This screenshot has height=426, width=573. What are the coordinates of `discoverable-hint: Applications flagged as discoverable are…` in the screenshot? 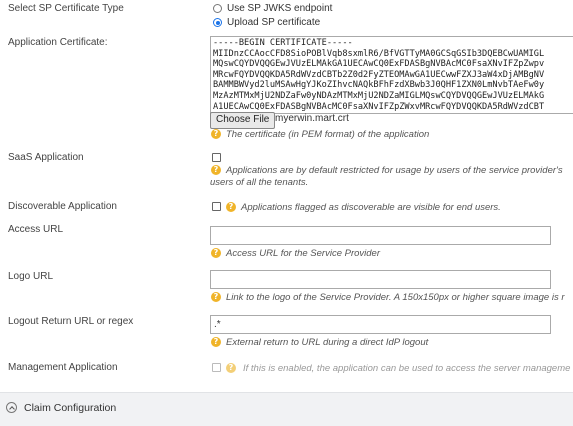 It's located at (371, 207).